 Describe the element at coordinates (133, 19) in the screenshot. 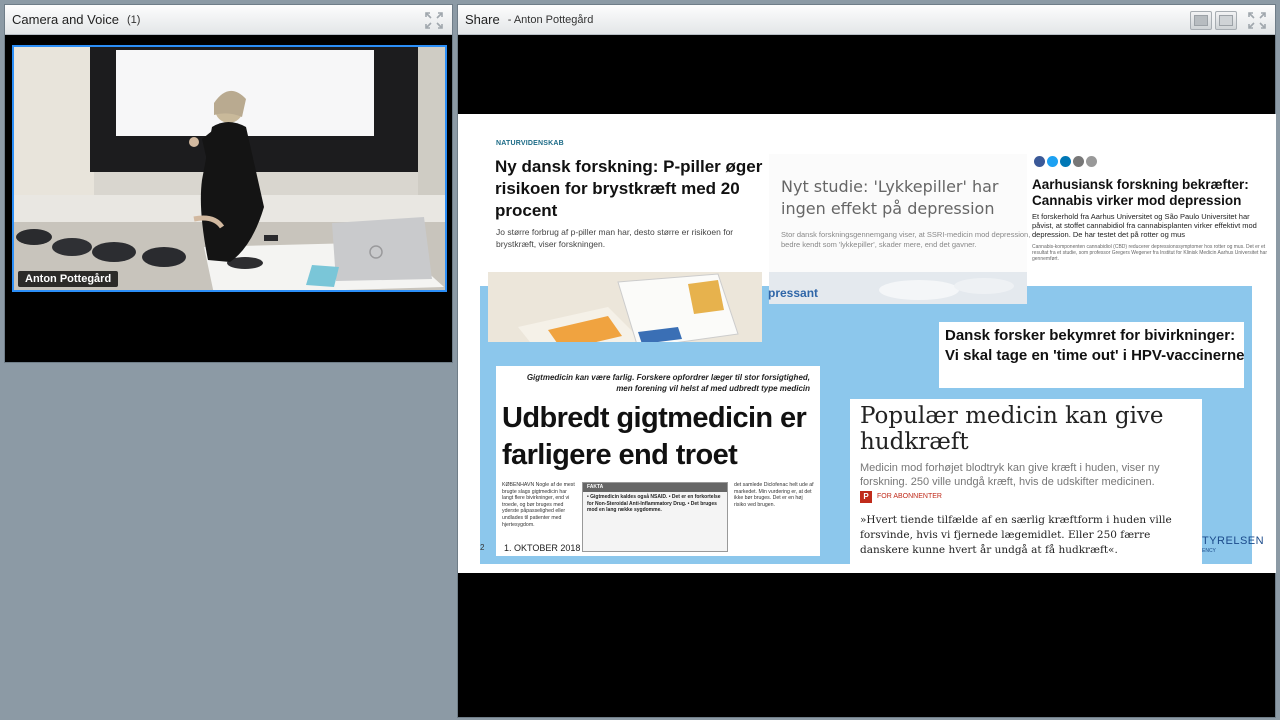

I see `attendee-count: (1)` at that location.